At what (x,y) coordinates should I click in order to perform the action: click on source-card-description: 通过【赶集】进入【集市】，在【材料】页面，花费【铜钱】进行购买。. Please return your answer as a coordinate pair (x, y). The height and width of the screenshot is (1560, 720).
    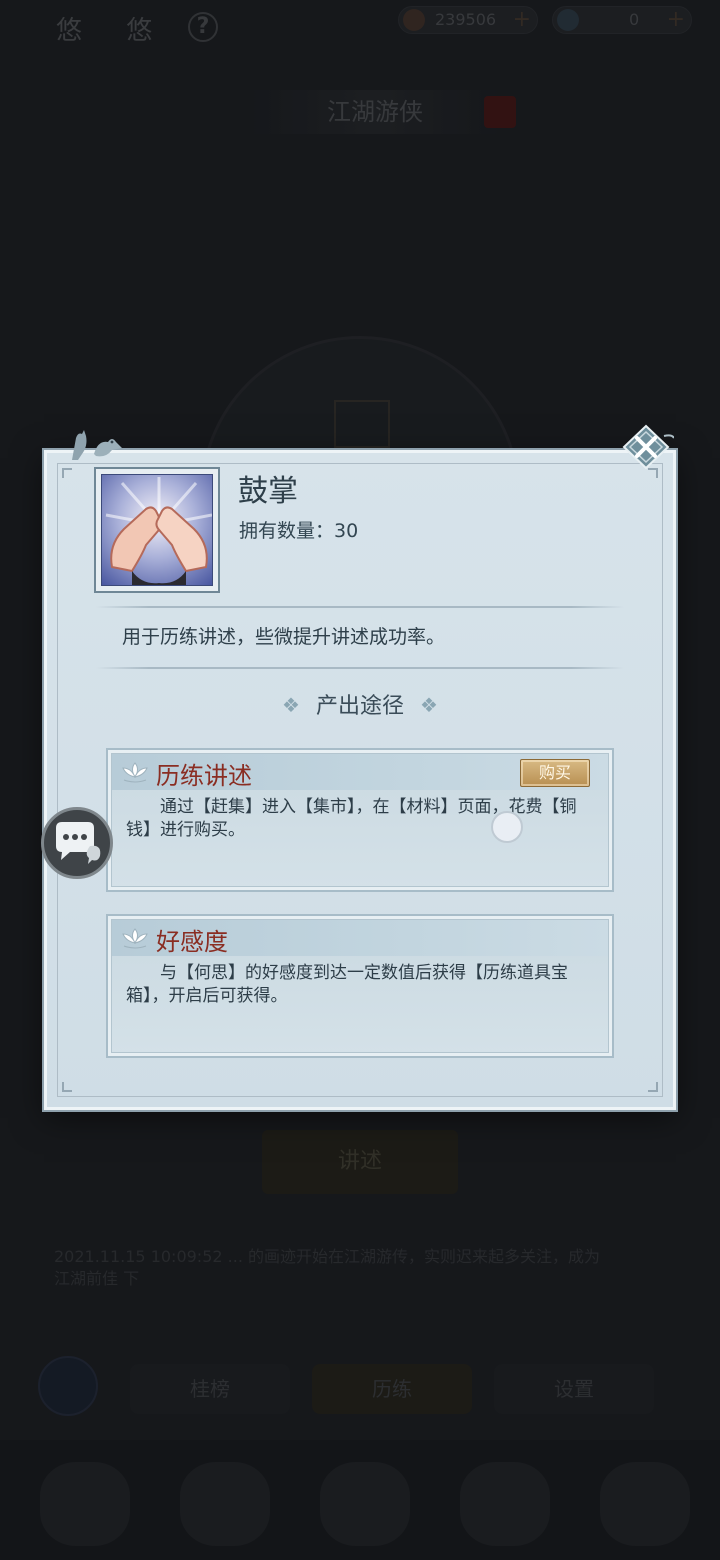
    Looking at the image, I should click on (351, 818).